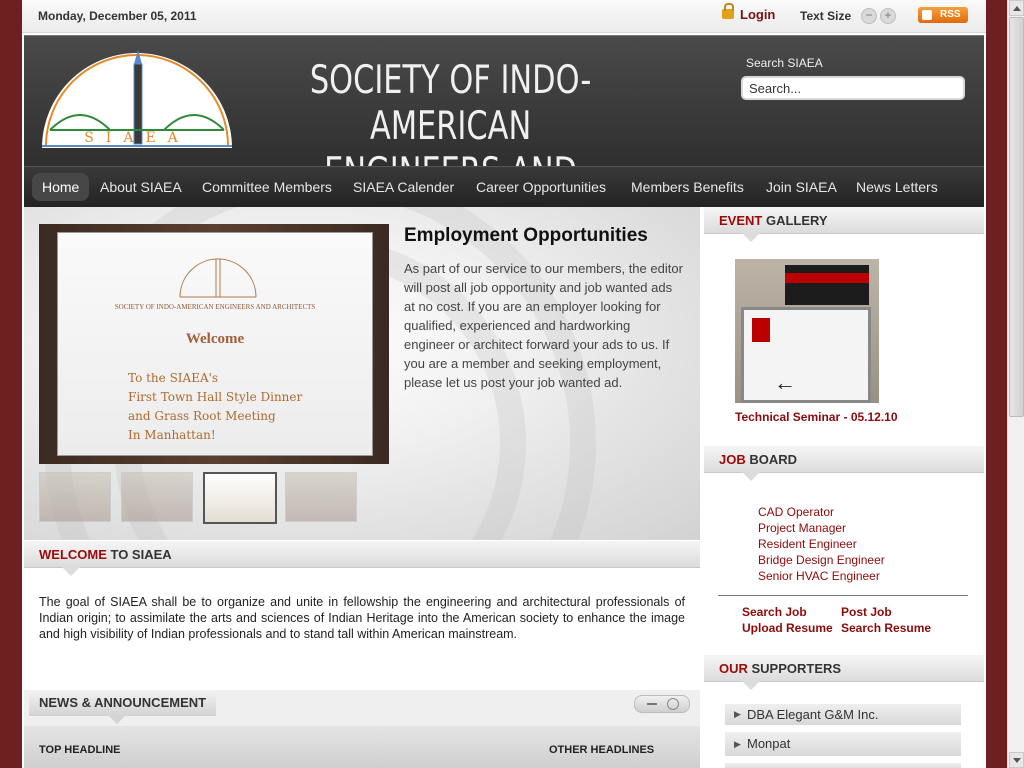 Image resolution: width=1024 pixels, height=768 pixels. I want to click on supporter-item, so click(843, 765).